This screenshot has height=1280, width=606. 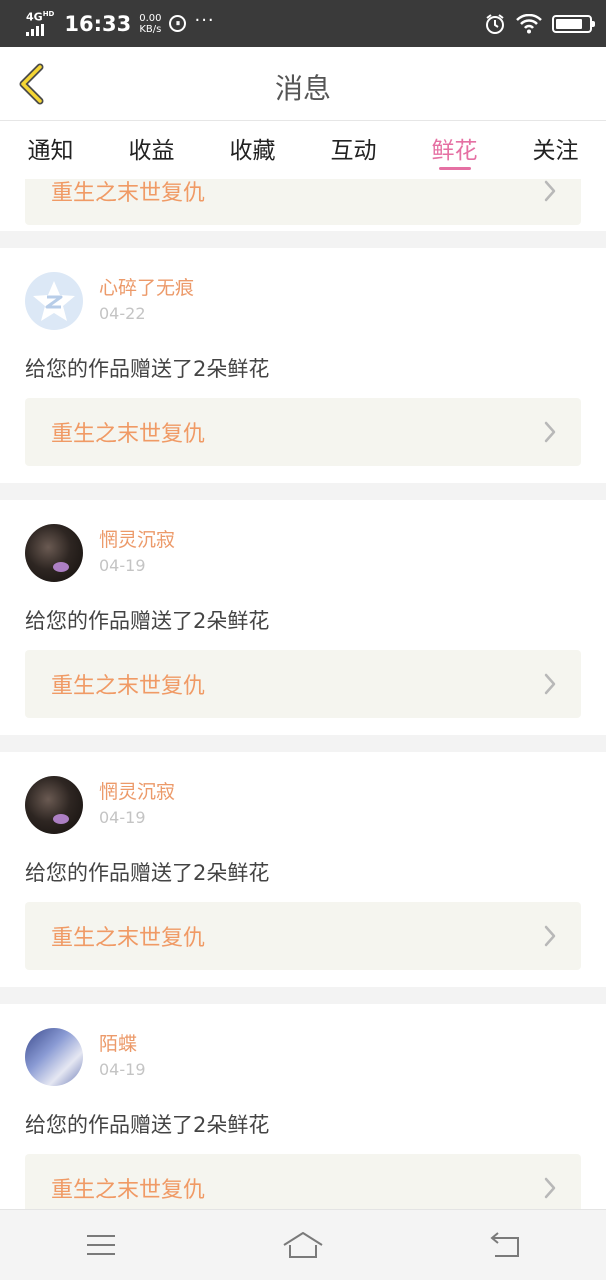 I want to click on qq-star-icon, so click(x=54, y=301).